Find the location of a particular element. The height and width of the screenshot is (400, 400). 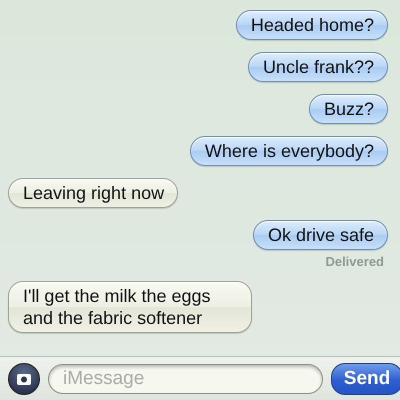

message-bubble: Where is everybody? is located at coordinates (289, 151).